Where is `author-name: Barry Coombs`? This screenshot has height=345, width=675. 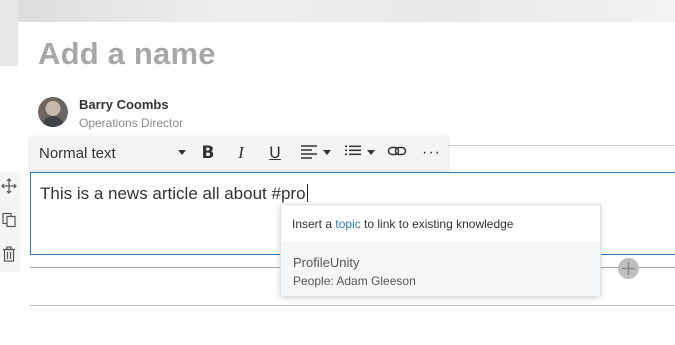 author-name: Barry Coombs is located at coordinates (124, 104).